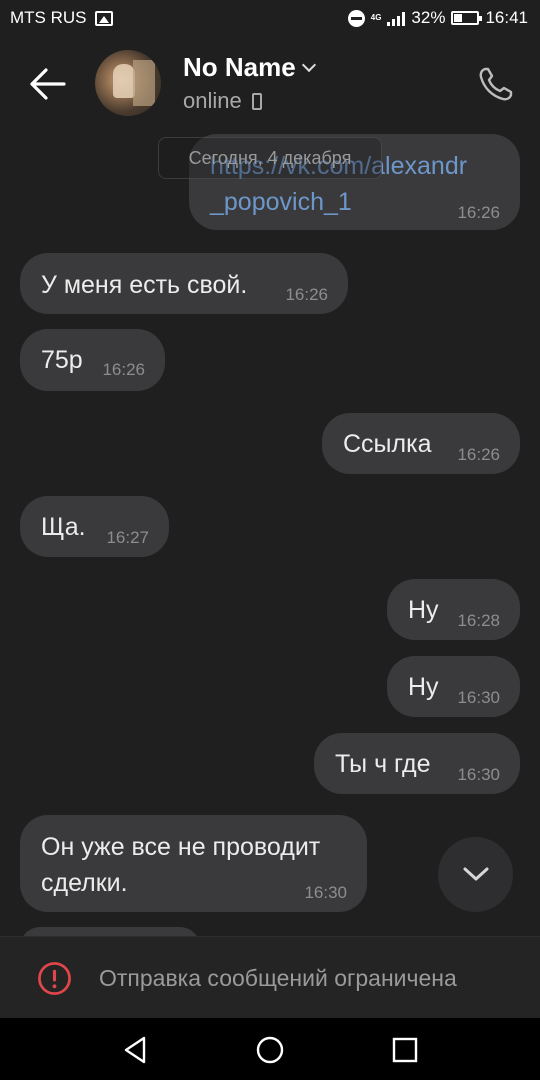 The height and width of the screenshot is (1080, 540). What do you see at coordinates (383, 764) in the screenshot?
I see `message-text: Ты ч где` at bounding box center [383, 764].